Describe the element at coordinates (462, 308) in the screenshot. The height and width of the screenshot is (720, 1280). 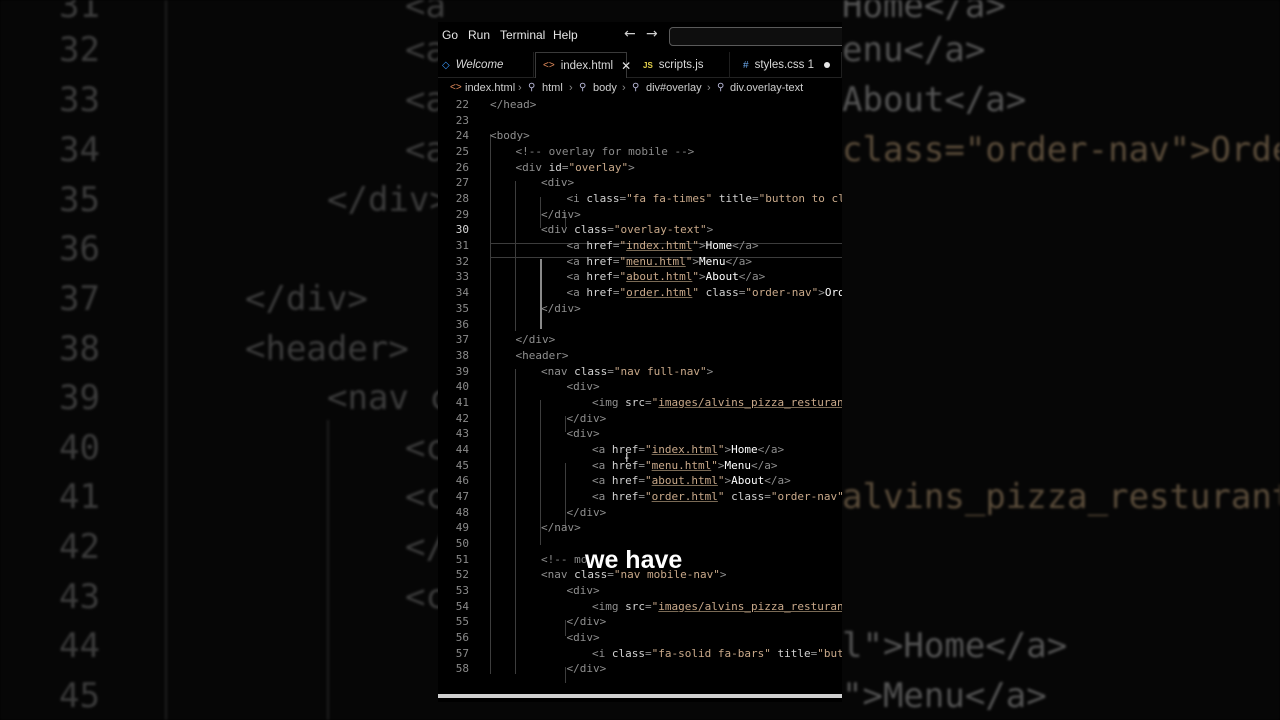
I see `line-number: 35` at that location.